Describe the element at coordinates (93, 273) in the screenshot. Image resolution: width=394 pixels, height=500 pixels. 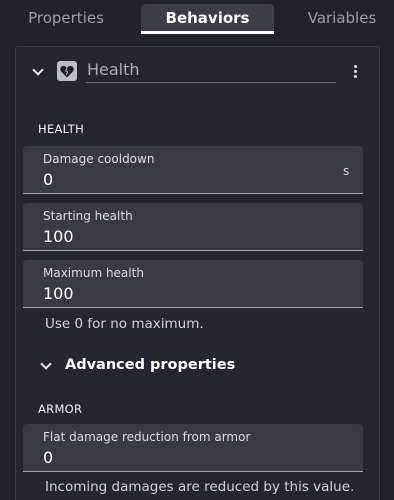
I see `field-label: Maximum health` at that location.